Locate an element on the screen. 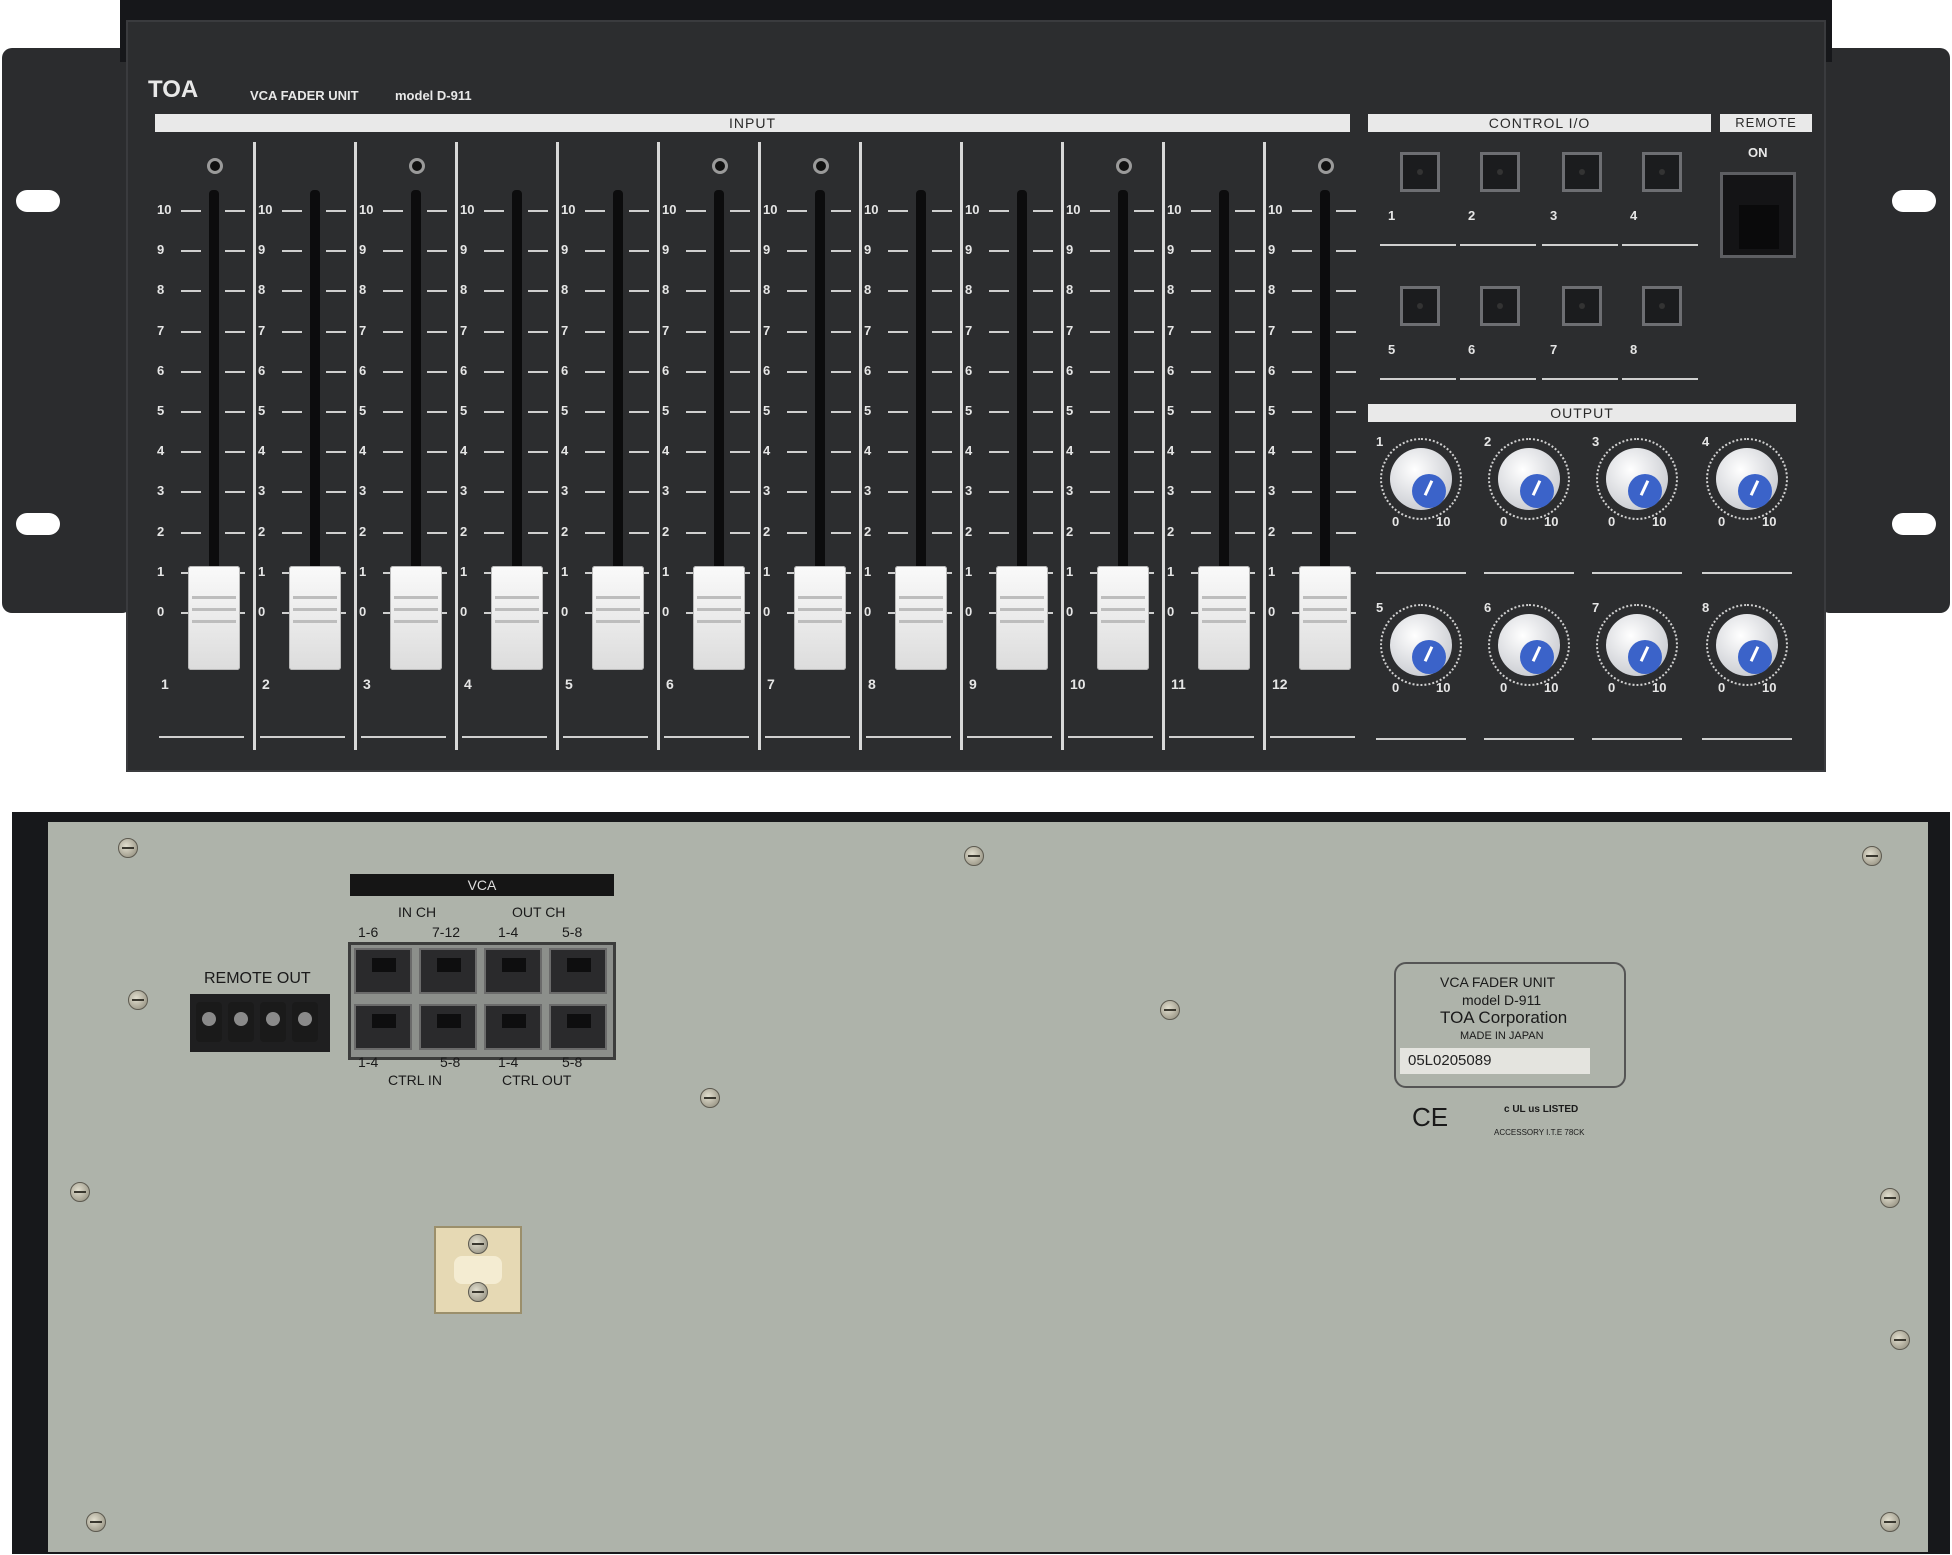 The height and width of the screenshot is (1555, 1952). channel-indicator-led is located at coordinates (417, 166).